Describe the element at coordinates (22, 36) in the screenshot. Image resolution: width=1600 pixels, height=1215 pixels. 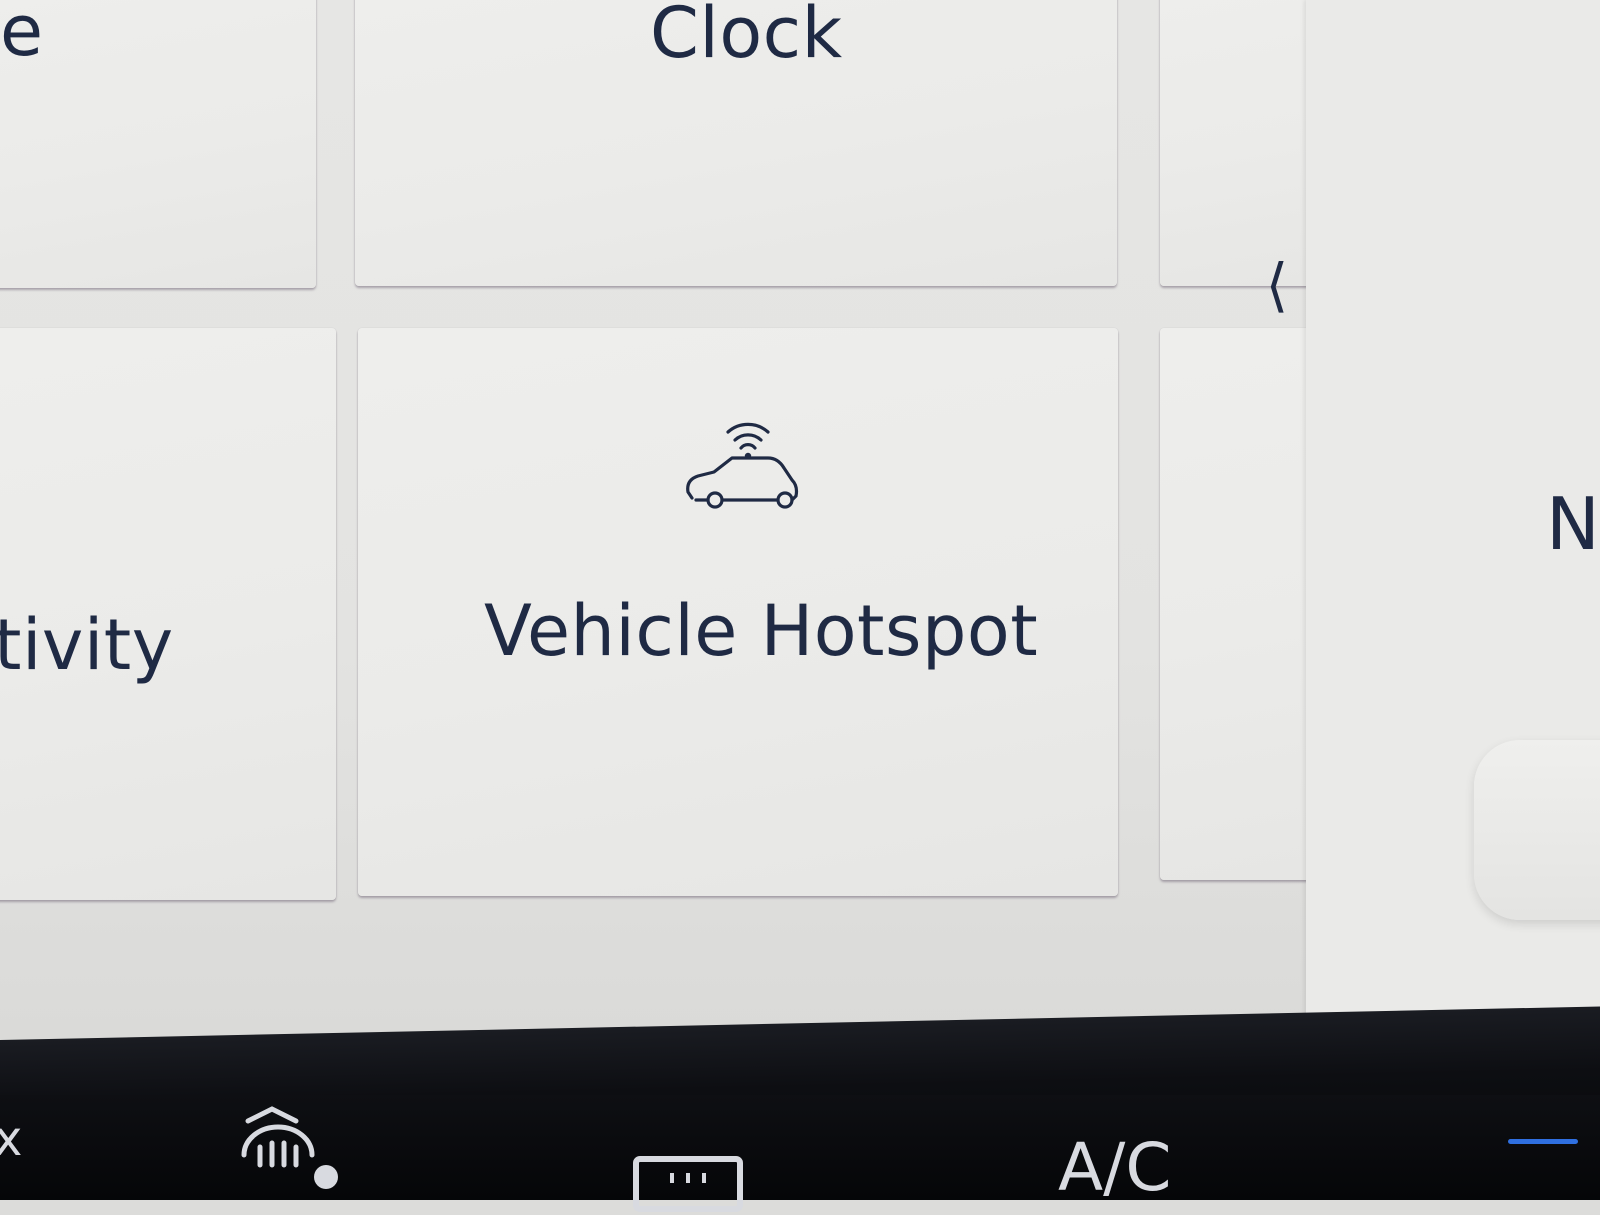
I see `tile-label: le` at that location.